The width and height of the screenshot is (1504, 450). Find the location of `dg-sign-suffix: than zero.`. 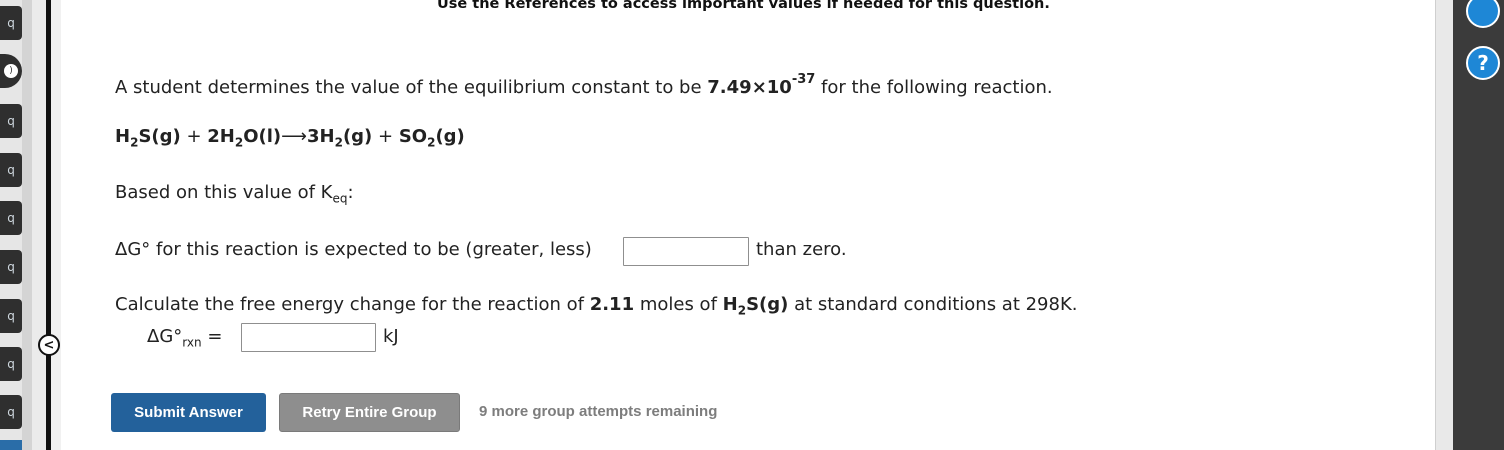

dg-sign-suffix: than zero. is located at coordinates (801, 249).